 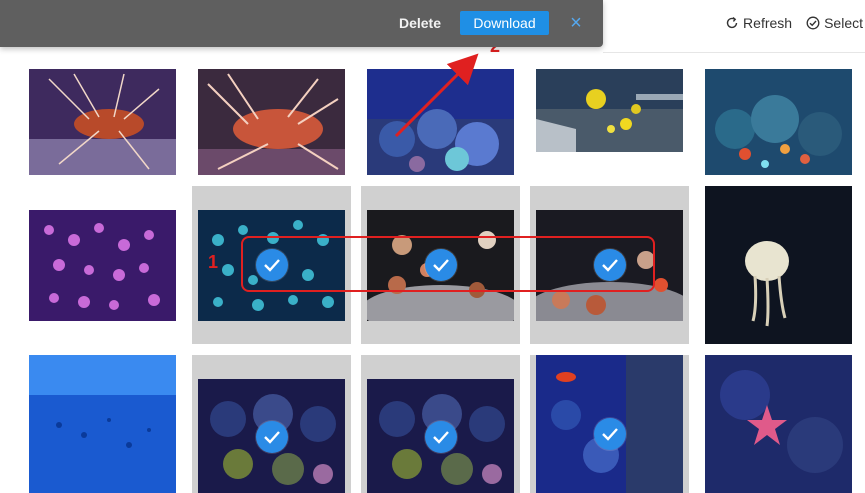 I want to click on refresh-icon, so click(x=732, y=22).